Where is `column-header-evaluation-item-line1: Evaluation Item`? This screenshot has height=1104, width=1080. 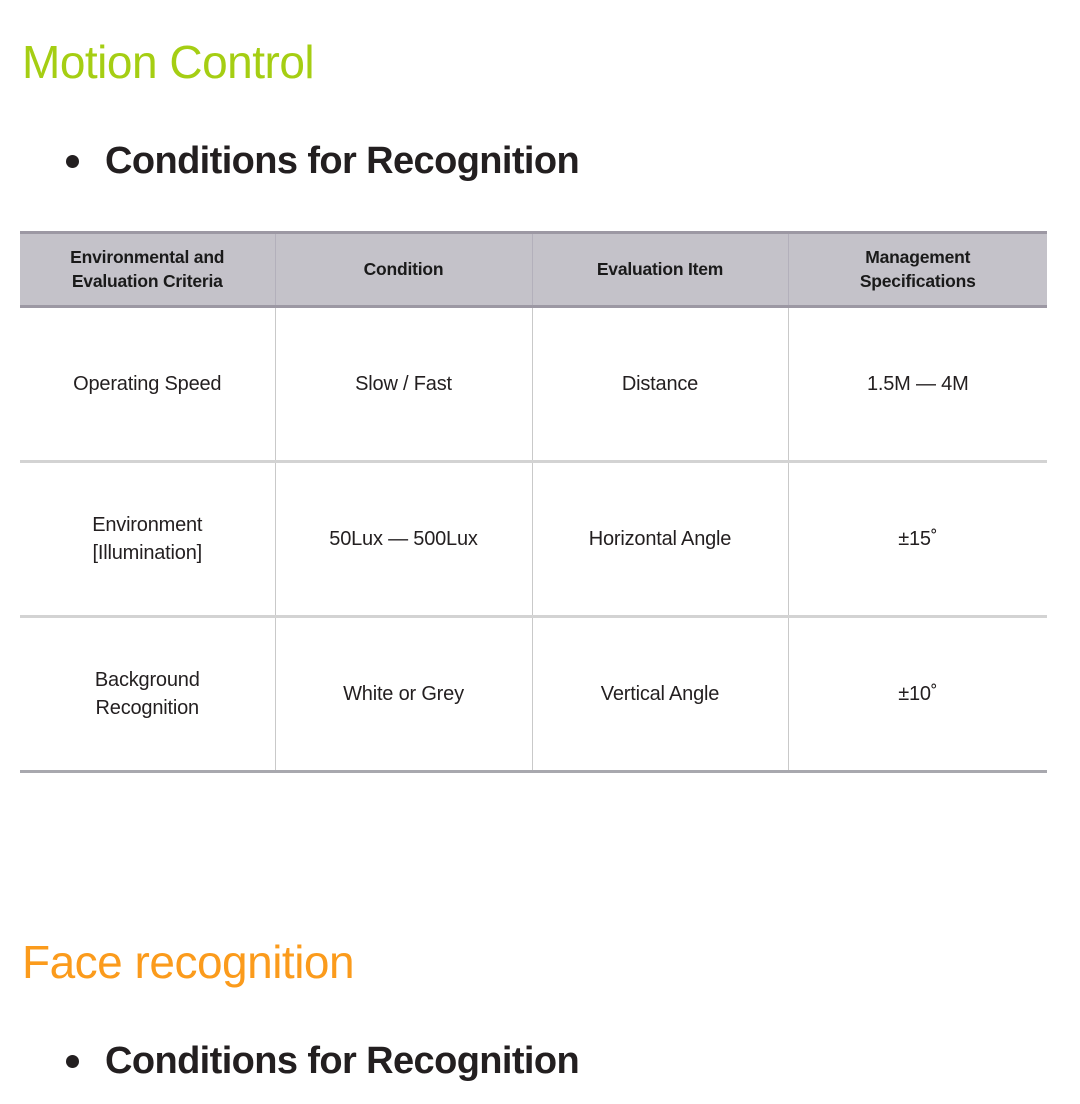
column-header-evaluation-item-line1: Evaluation Item is located at coordinates (660, 268).